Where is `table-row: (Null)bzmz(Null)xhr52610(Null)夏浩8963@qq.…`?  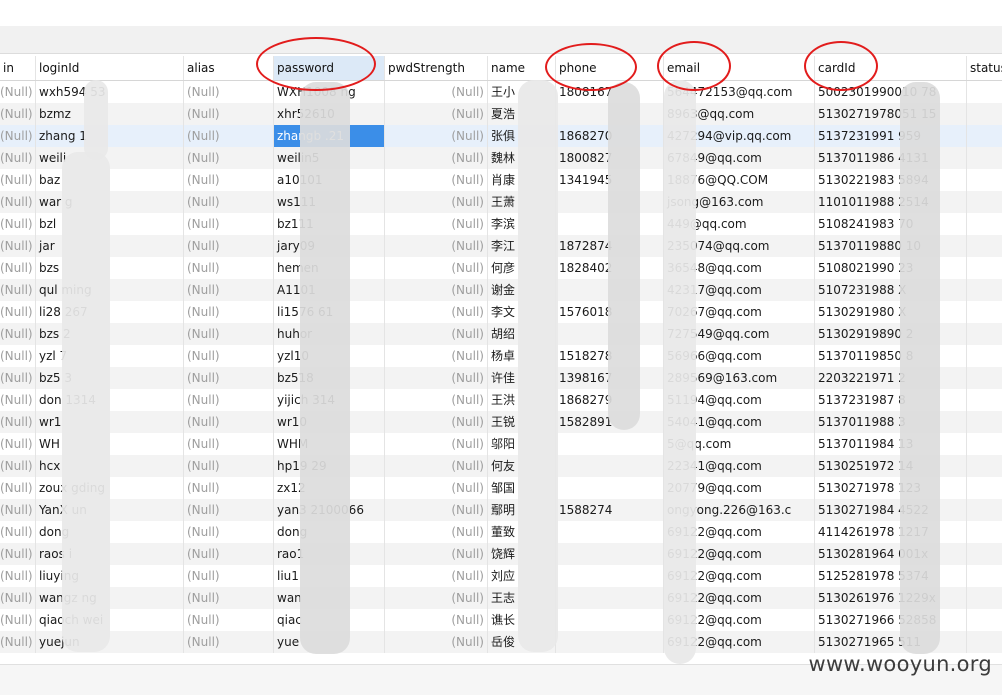
table-row: (Null)bzmz(Null)xhr52610(Null)夏浩8963@qq.… is located at coordinates (501, 114).